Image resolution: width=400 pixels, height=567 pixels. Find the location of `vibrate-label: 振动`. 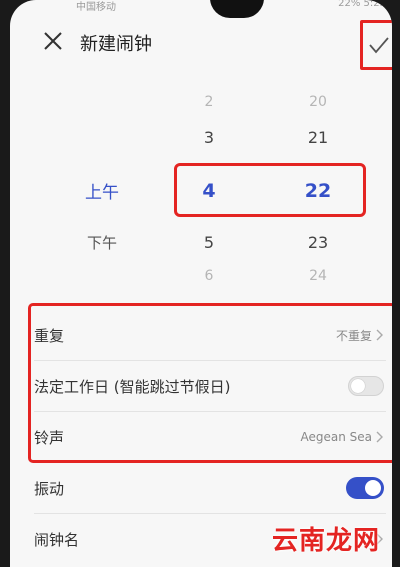

vibrate-label: 振动 is located at coordinates (49, 488).